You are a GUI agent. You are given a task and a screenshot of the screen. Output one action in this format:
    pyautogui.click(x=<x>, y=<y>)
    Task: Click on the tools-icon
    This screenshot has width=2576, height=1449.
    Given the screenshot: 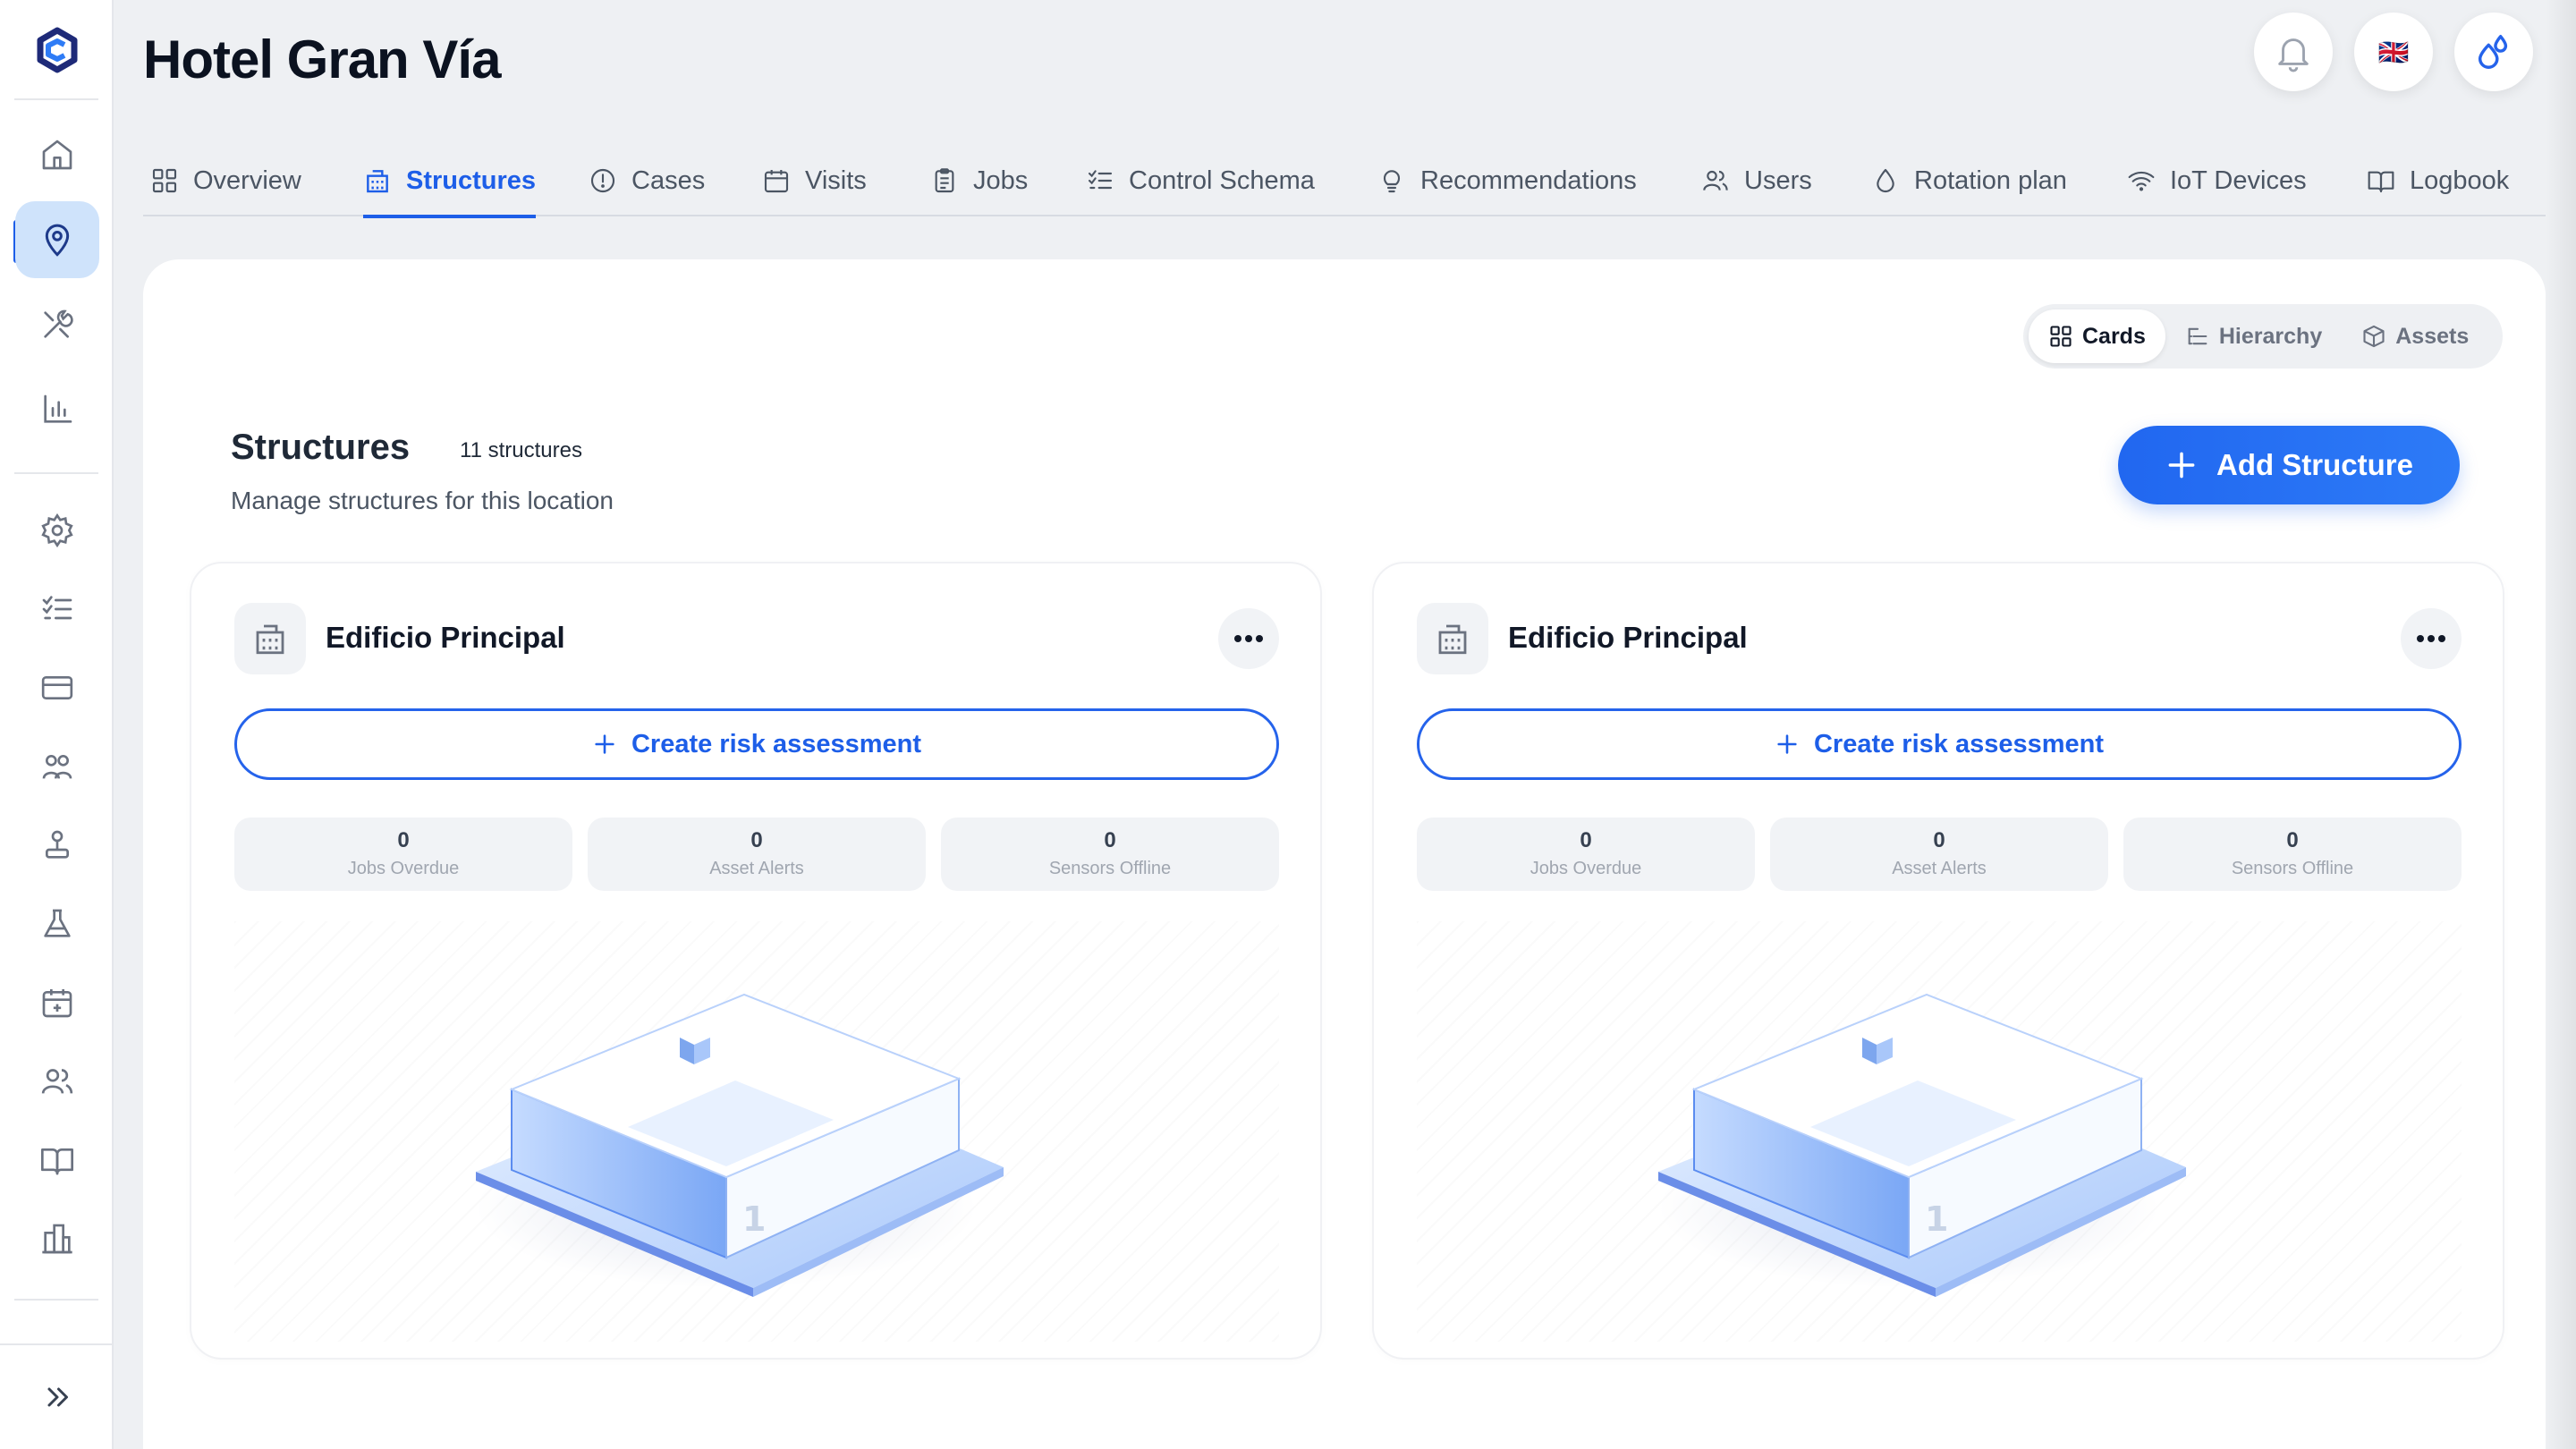 What is the action you would take?
    pyautogui.click(x=58, y=323)
    